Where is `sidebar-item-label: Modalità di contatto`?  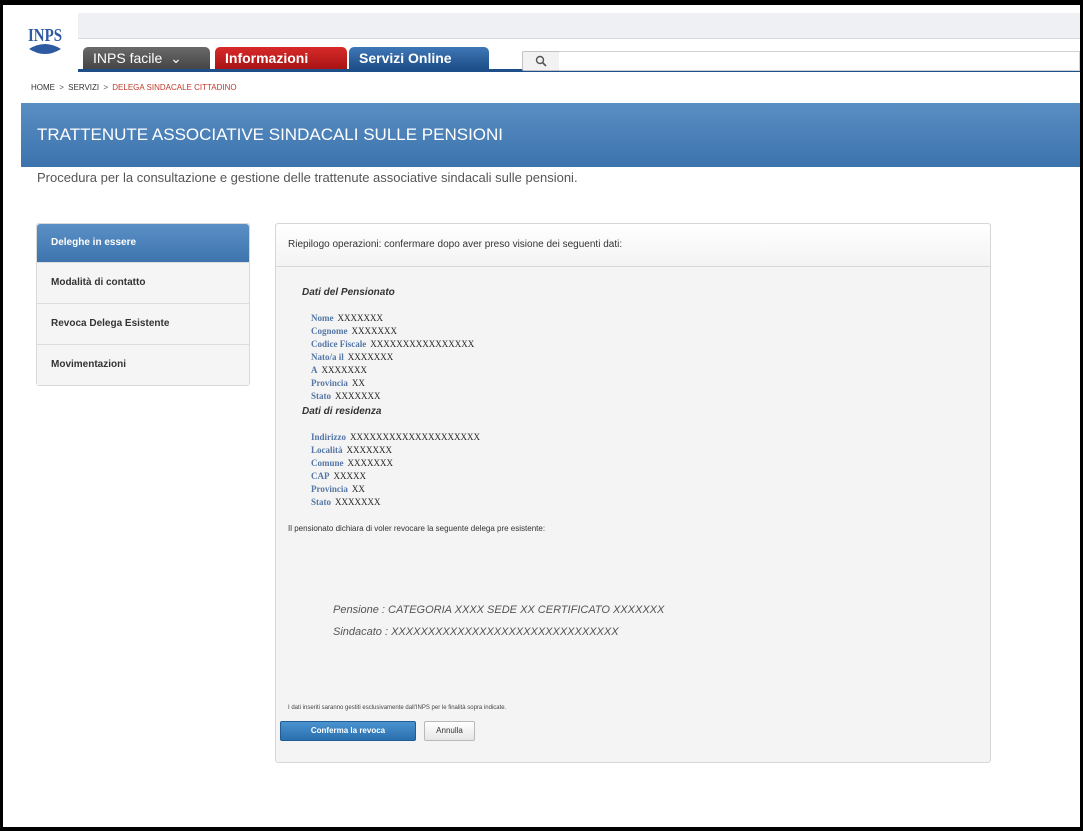
sidebar-item-label: Modalità di contatto is located at coordinates (98, 282).